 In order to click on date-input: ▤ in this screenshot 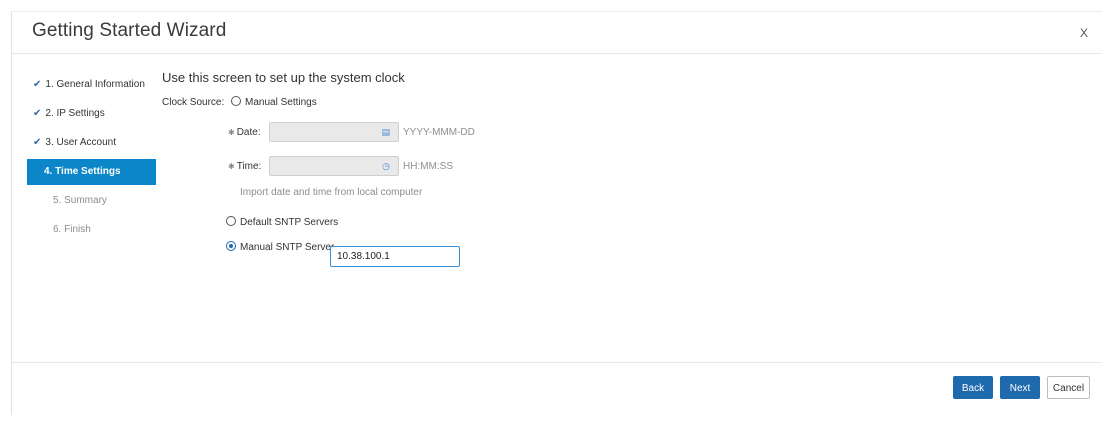, I will do `click(334, 132)`.